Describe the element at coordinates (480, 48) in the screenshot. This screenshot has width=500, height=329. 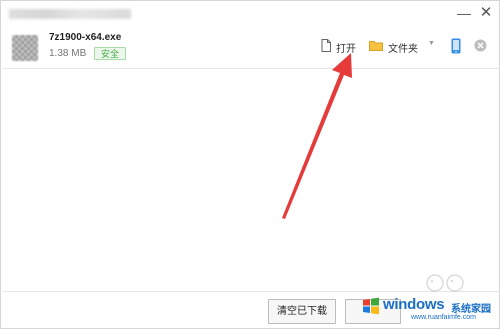
I see `close-circle-icon` at that location.